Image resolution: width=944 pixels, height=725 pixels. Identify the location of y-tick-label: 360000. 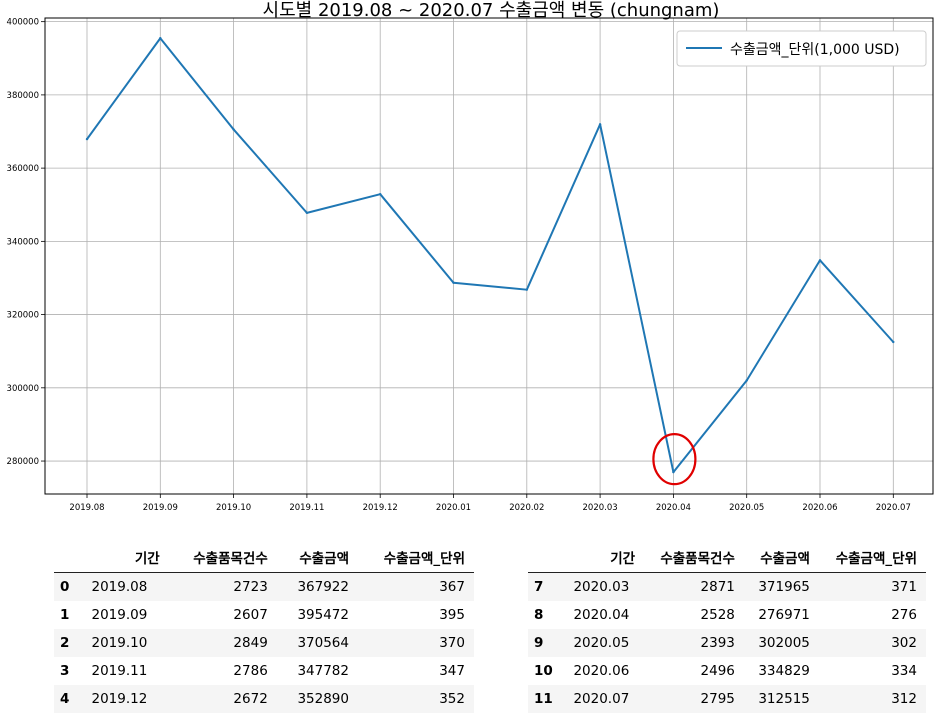
(23, 169).